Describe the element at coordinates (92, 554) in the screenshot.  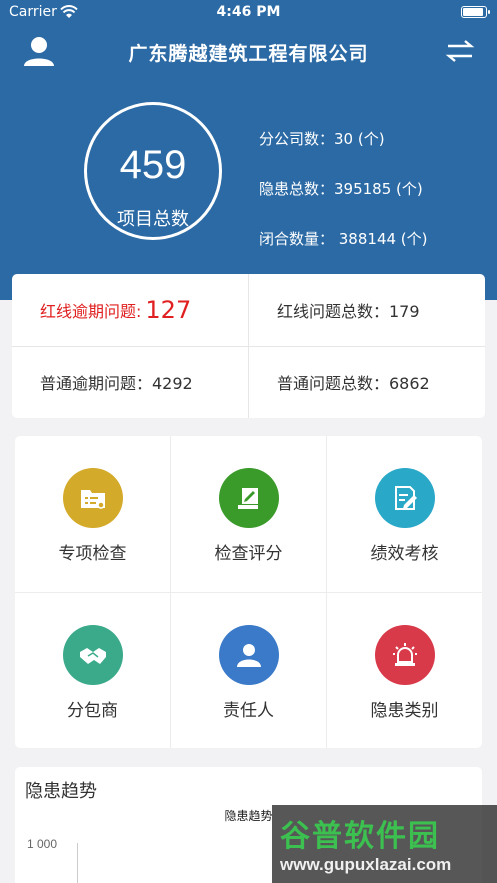
I see `module-label: 专项检查` at that location.